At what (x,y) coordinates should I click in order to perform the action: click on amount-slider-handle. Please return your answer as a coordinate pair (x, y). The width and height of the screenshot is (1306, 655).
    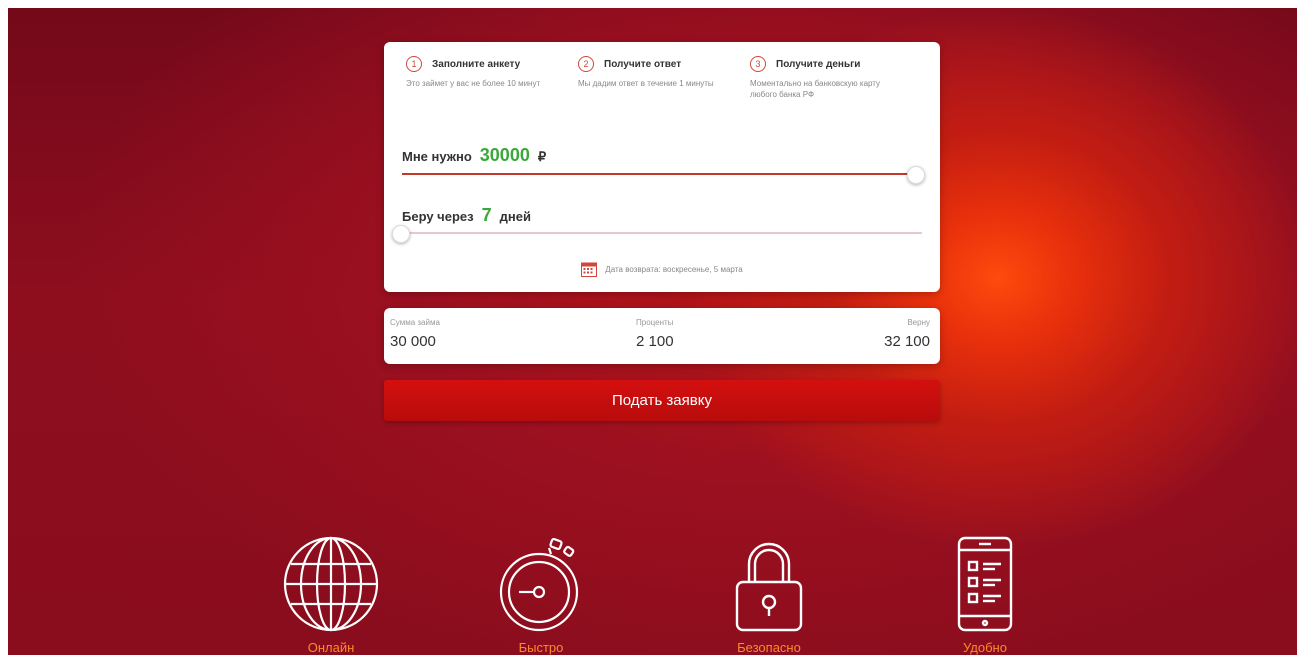
    Looking at the image, I should click on (916, 175).